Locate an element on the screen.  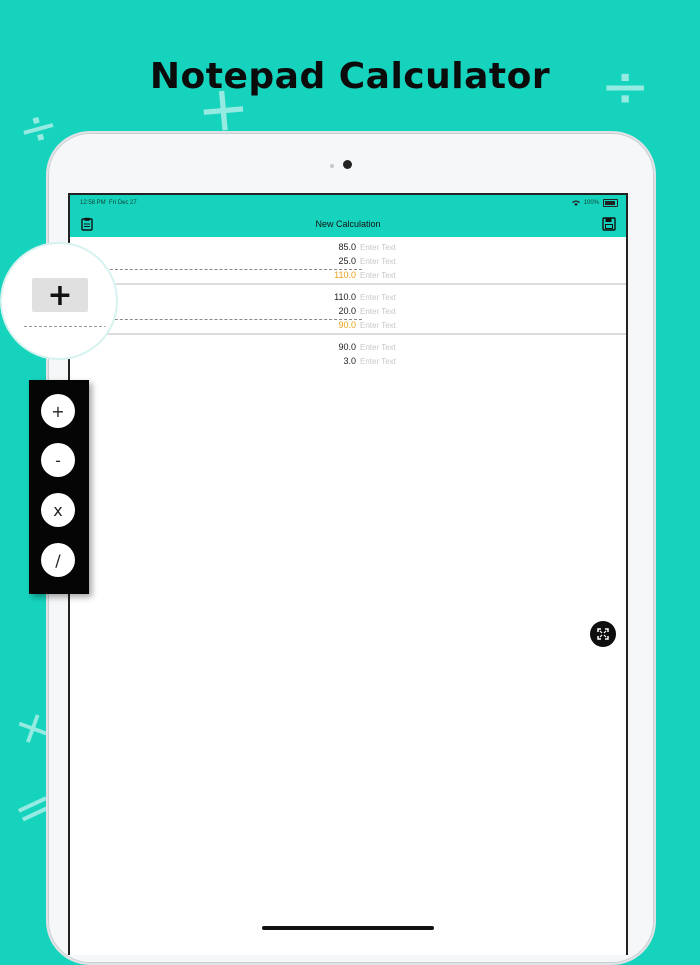
expand-icon is located at coordinates (603, 634).